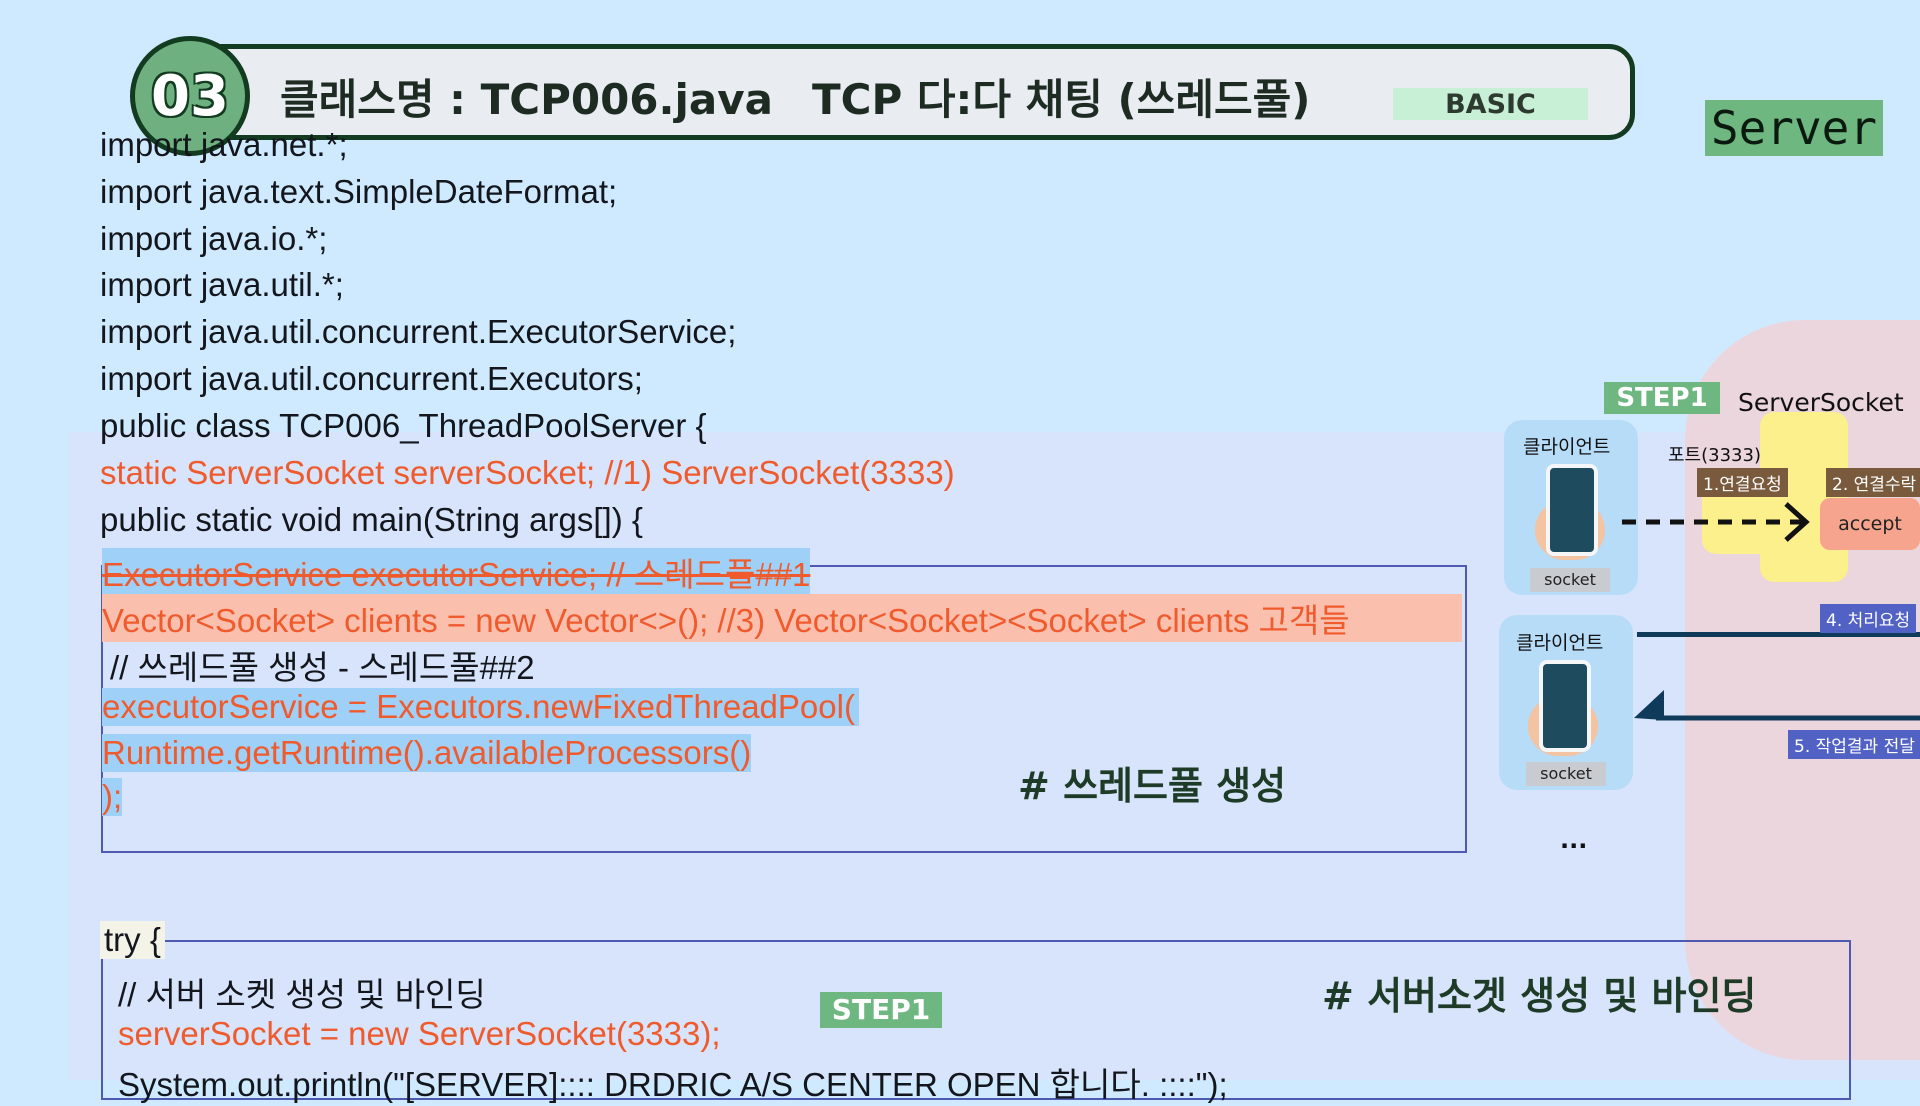 The image size is (1920, 1106). Describe the element at coordinates (1868, 618) in the screenshot. I see `step-process-request: 4. 처리요청` at that location.